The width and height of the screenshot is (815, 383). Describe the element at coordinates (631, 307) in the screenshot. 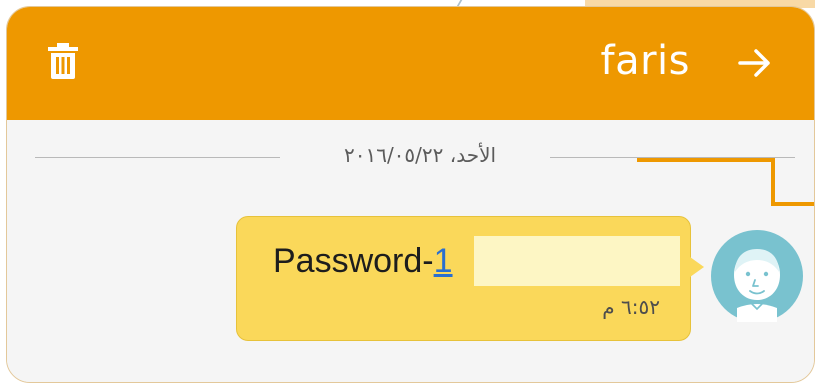

I see `message-timestamp: ٦:٥٢ م` at that location.